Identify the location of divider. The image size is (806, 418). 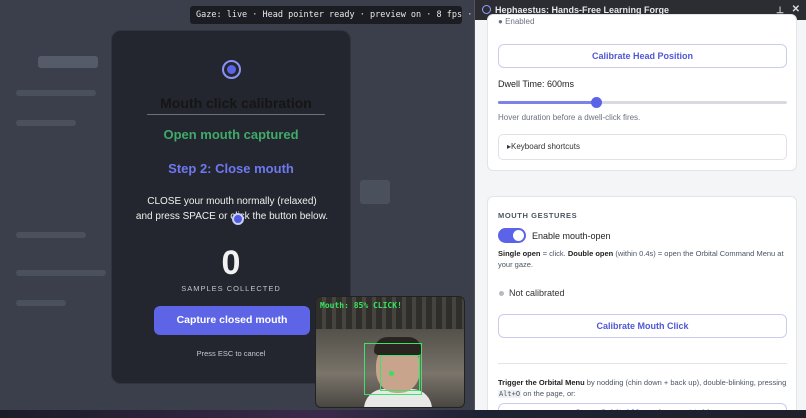
(642, 363).